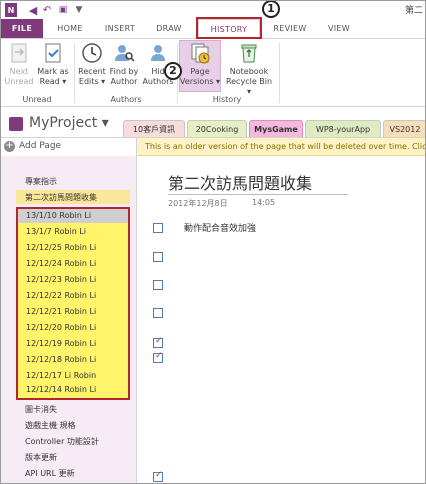  I want to click on recycle-bin-icon, so click(249, 53).